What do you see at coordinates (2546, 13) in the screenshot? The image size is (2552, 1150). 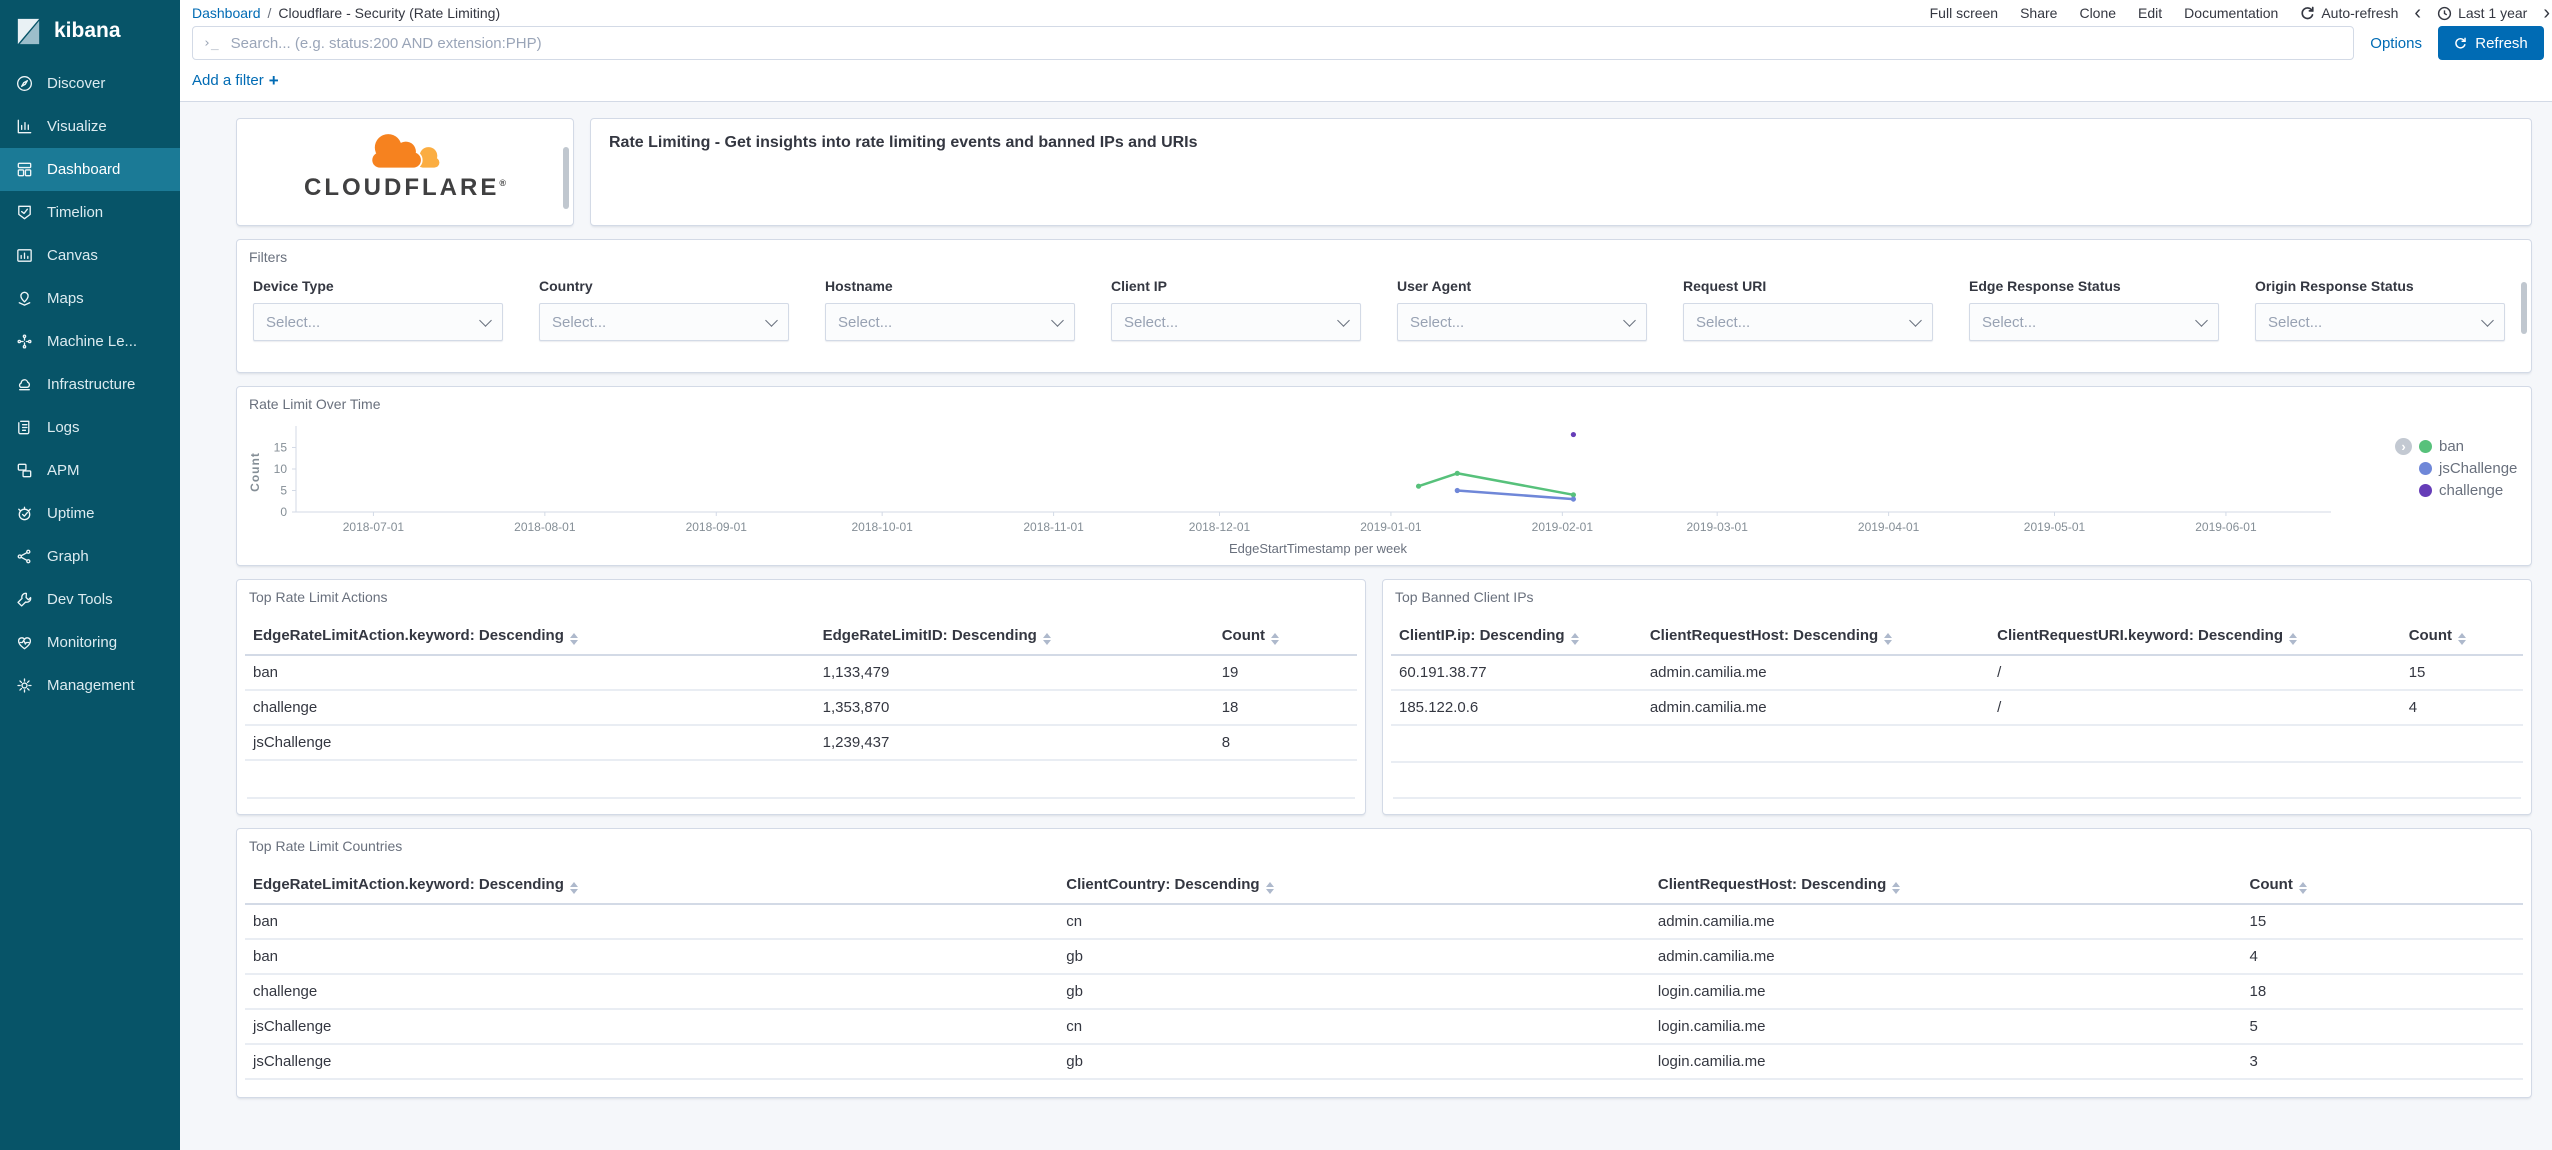 I see `time-next-button: ›` at bounding box center [2546, 13].